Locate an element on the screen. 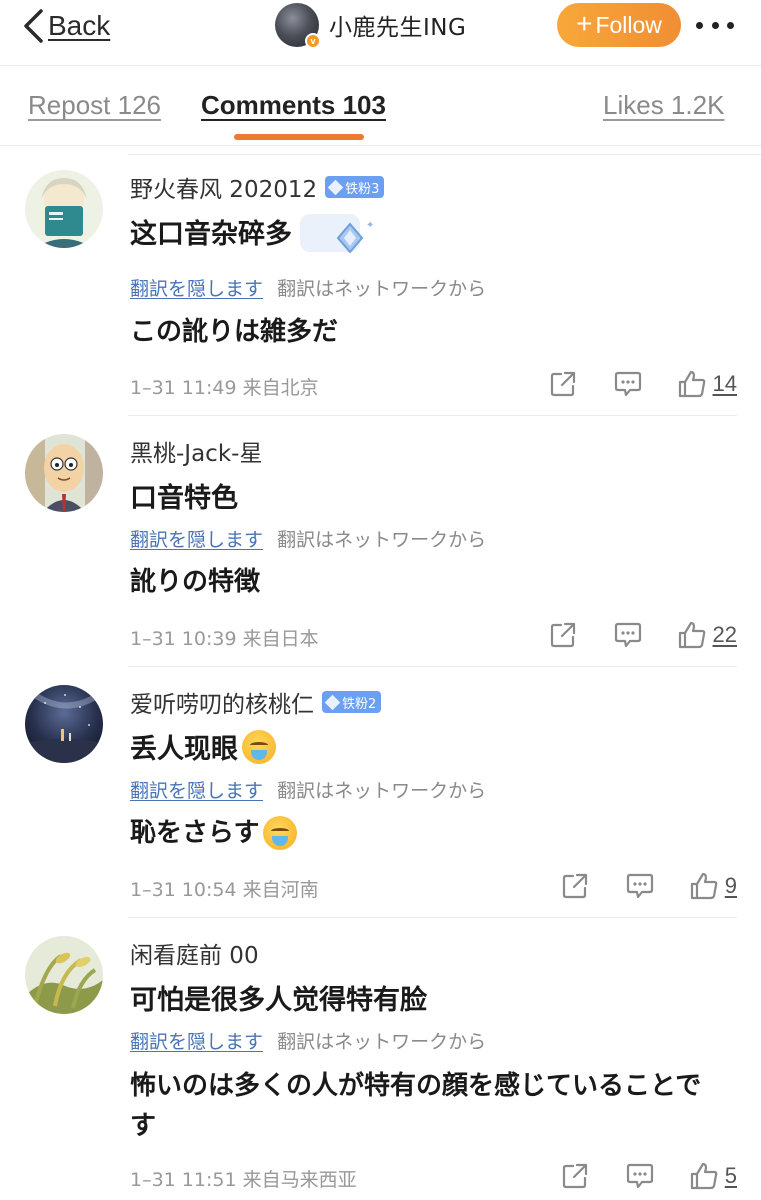 The height and width of the screenshot is (1200, 761). comment-text: 丢人现眼 is located at coordinates (203, 746).